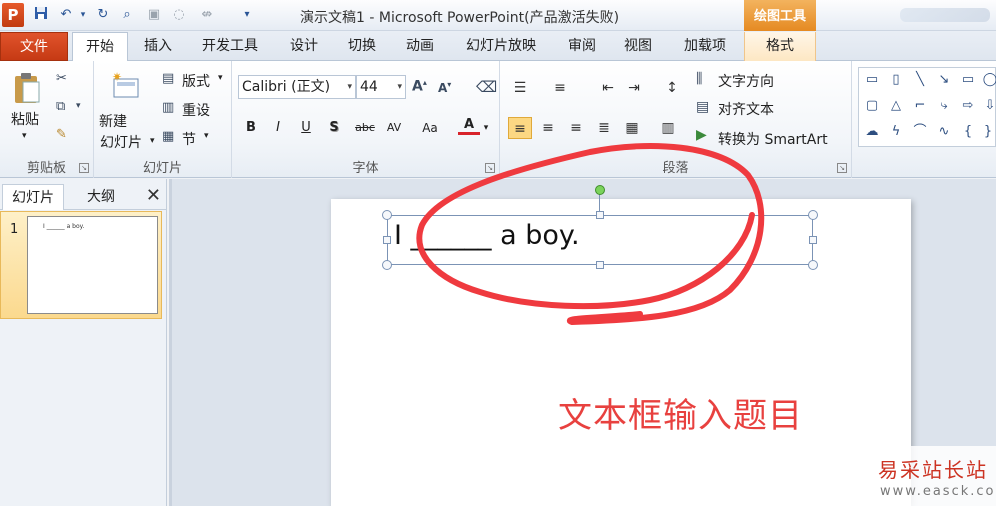 This screenshot has width=996, height=506. What do you see at coordinates (365, 128) in the screenshot?
I see `strikethrough-button: abc` at bounding box center [365, 128].